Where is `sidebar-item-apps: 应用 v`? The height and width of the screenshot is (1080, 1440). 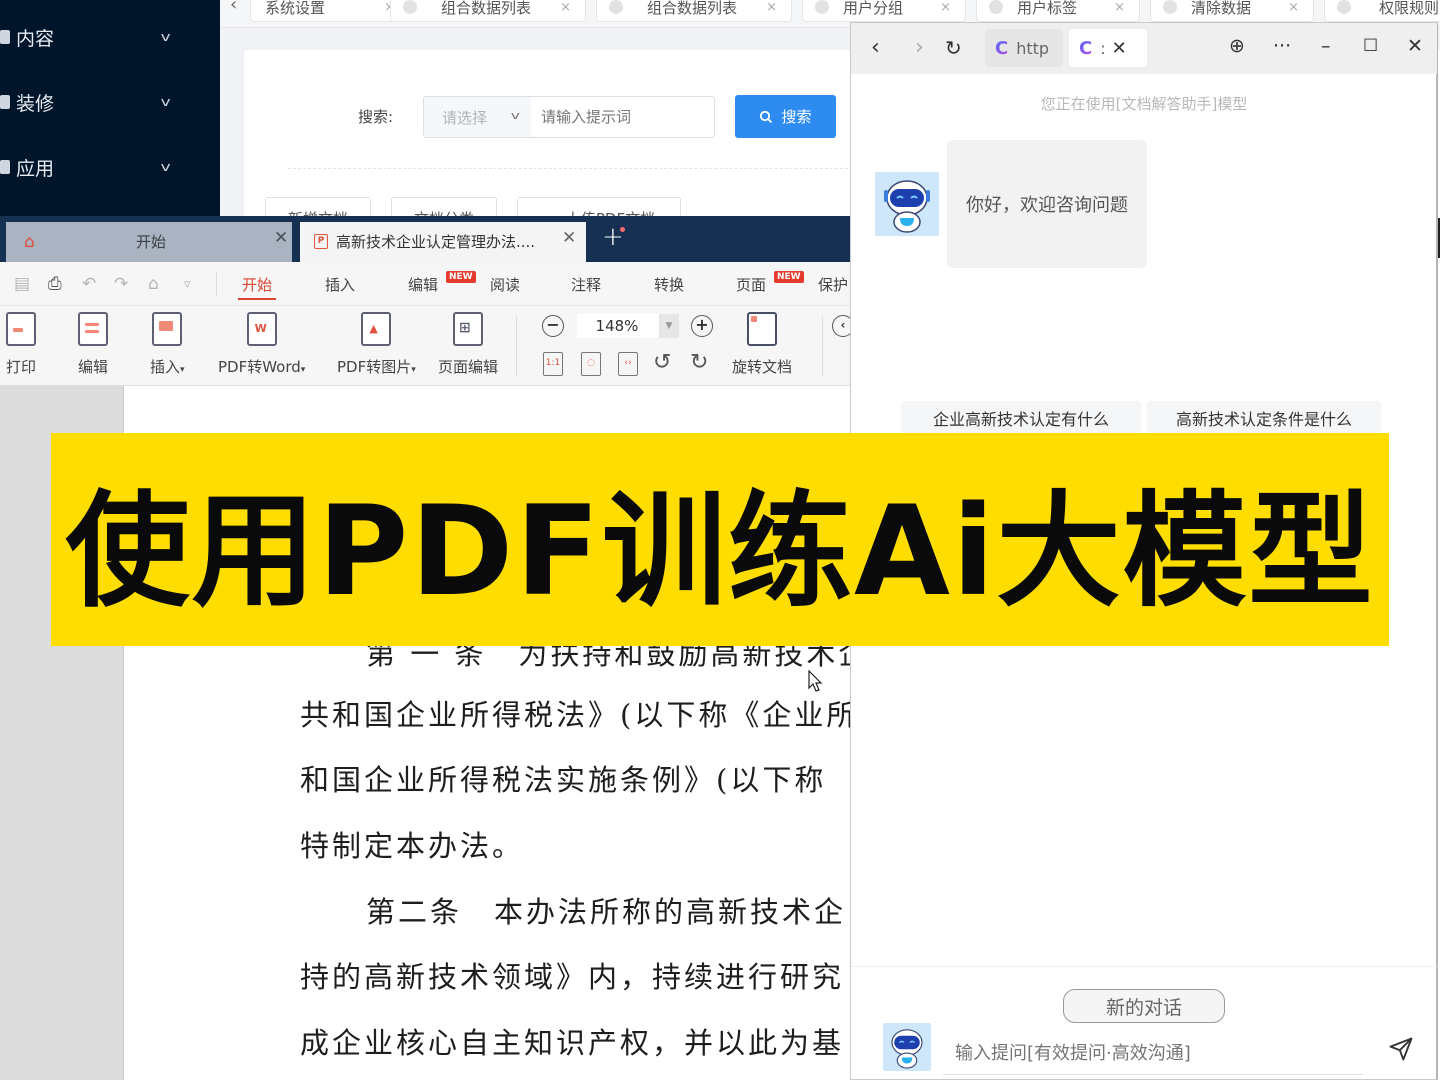
sidebar-item-apps: 应用 v is located at coordinates (110, 167).